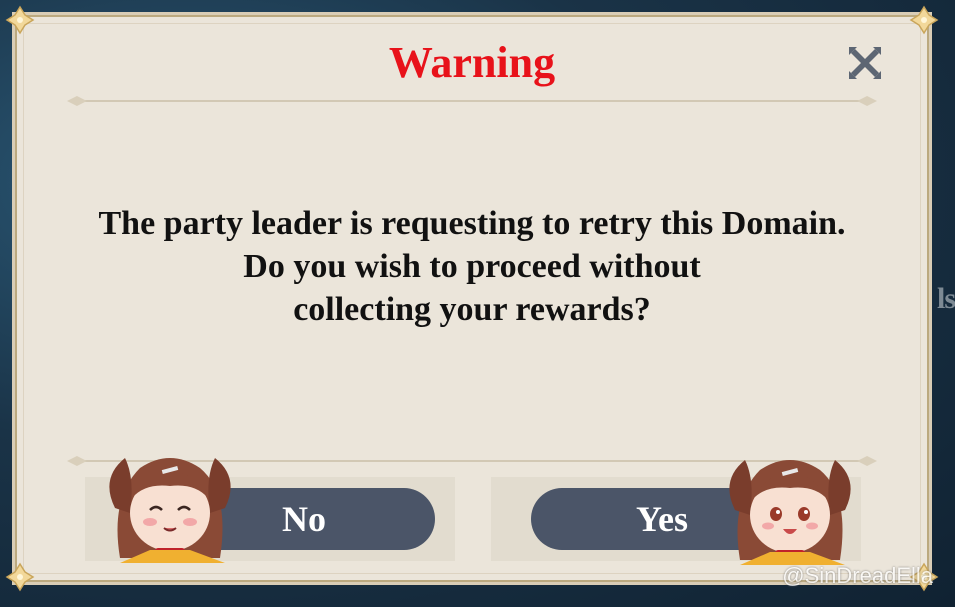 The width and height of the screenshot is (955, 607). Describe the element at coordinates (472, 62) in the screenshot. I see `dialog-title: Warning` at that location.